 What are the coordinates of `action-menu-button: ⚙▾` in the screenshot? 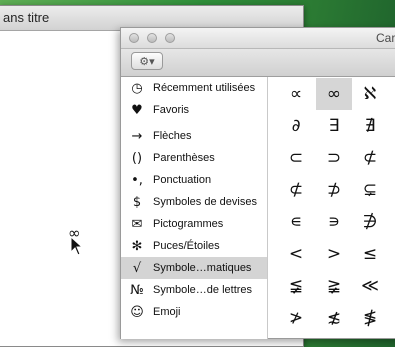 It's located at (147, 61).